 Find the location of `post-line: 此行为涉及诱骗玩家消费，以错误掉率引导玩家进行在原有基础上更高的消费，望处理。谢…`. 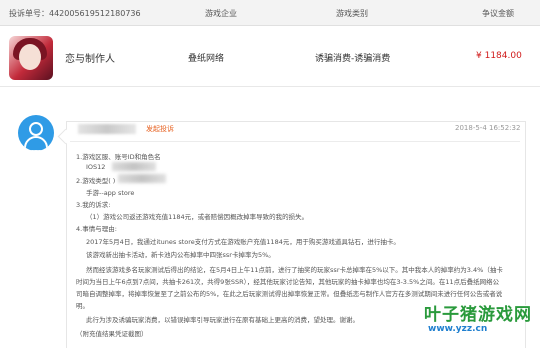

post-line: 此行为涉及诱骗玩家消费，以错误掉率引导玩家进行在原有基础上更高的消费，望处理。谢… is located at coordinates (222, 320).